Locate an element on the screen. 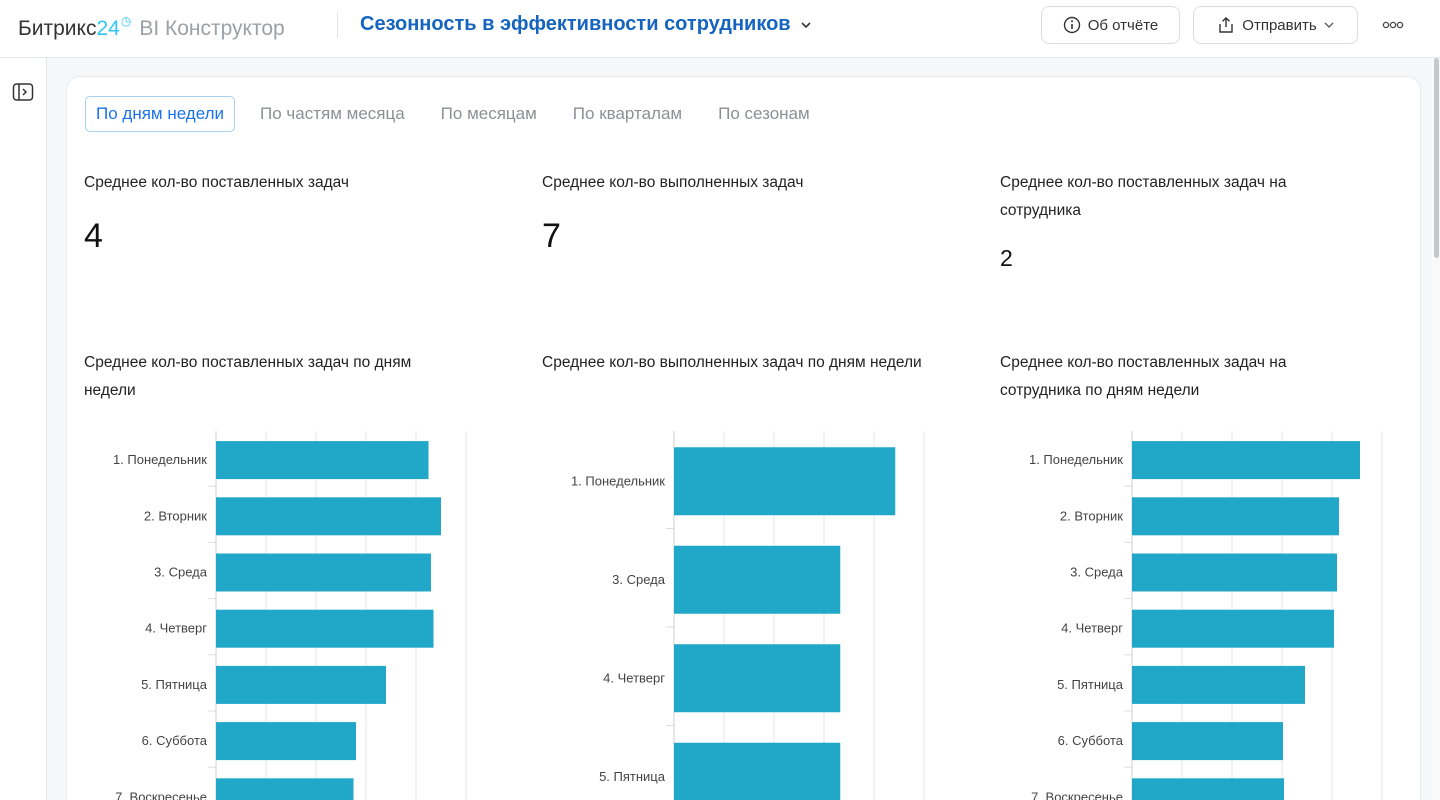 Image resolution: width=1440 pixels, height=800 pixels. left-sidebar is located at coordinates (23, 429).